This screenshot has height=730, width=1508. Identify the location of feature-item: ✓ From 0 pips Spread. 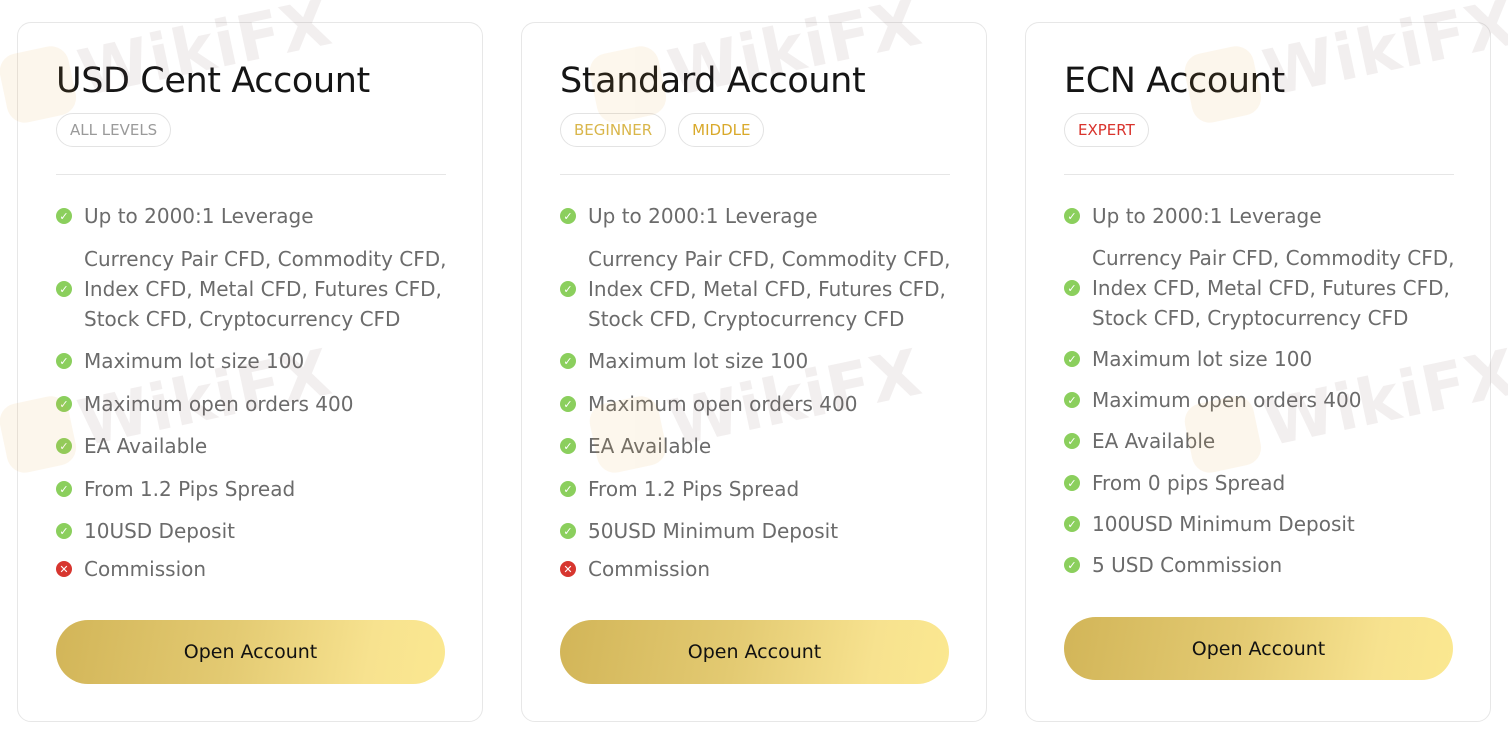
(1174, 483).